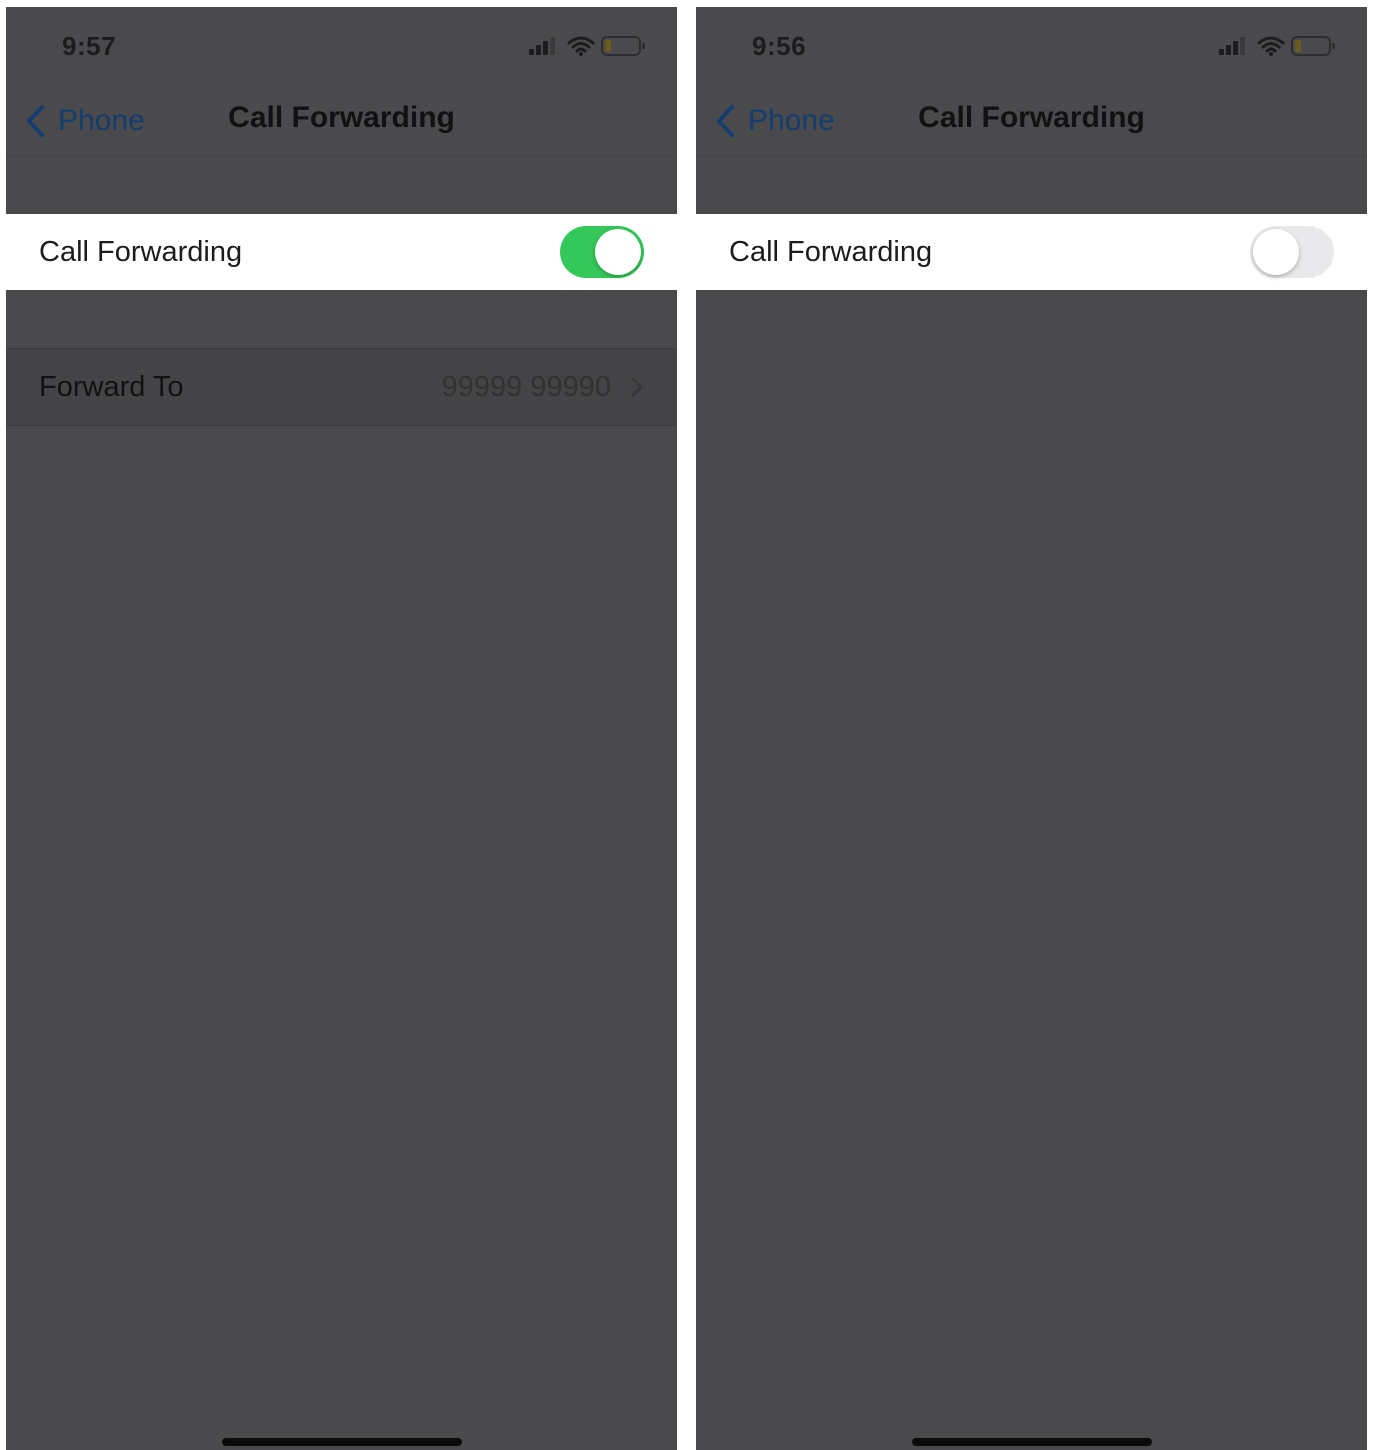 This screenshot has height=1450, width=1373. What do you see at coordinates (637, 387) in the screenshot?
I see `chevron-right-icon` at bounding box center [637, 387].